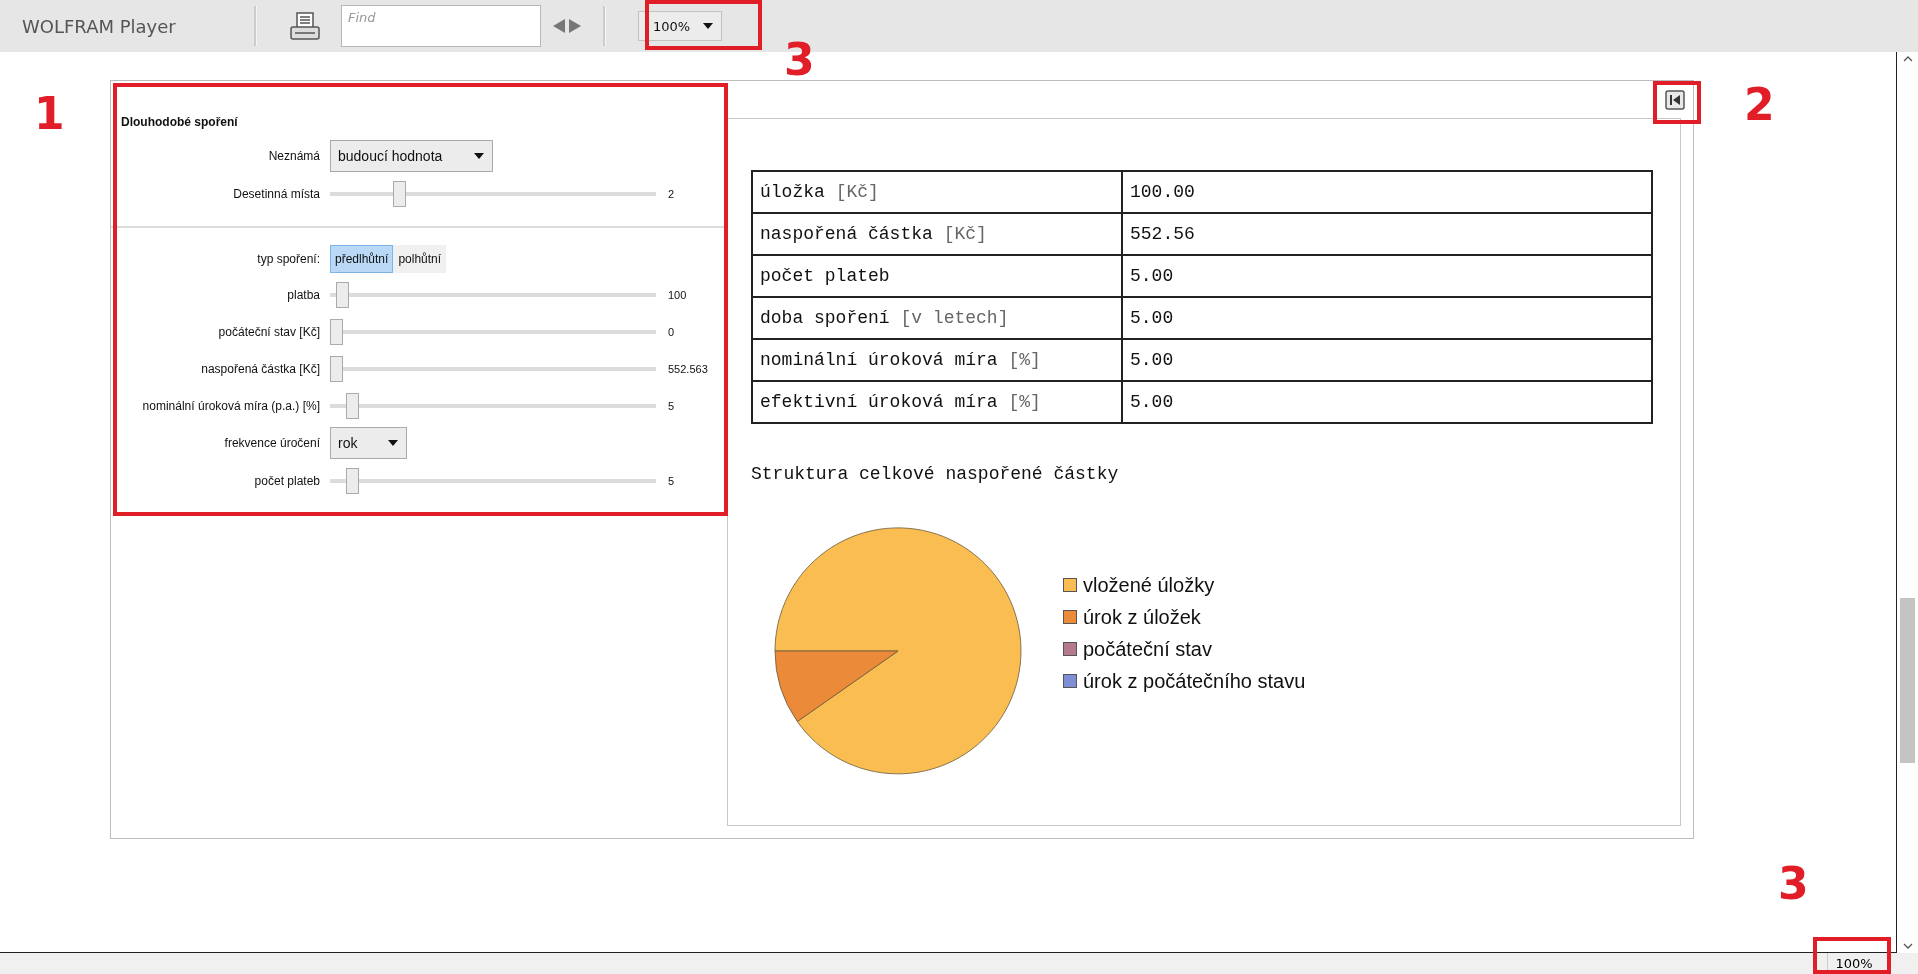 This screenshot has width=1918, height=974. I want to click on control-label: nominální úroková míra (p.a.) [%], so click(230, 405).